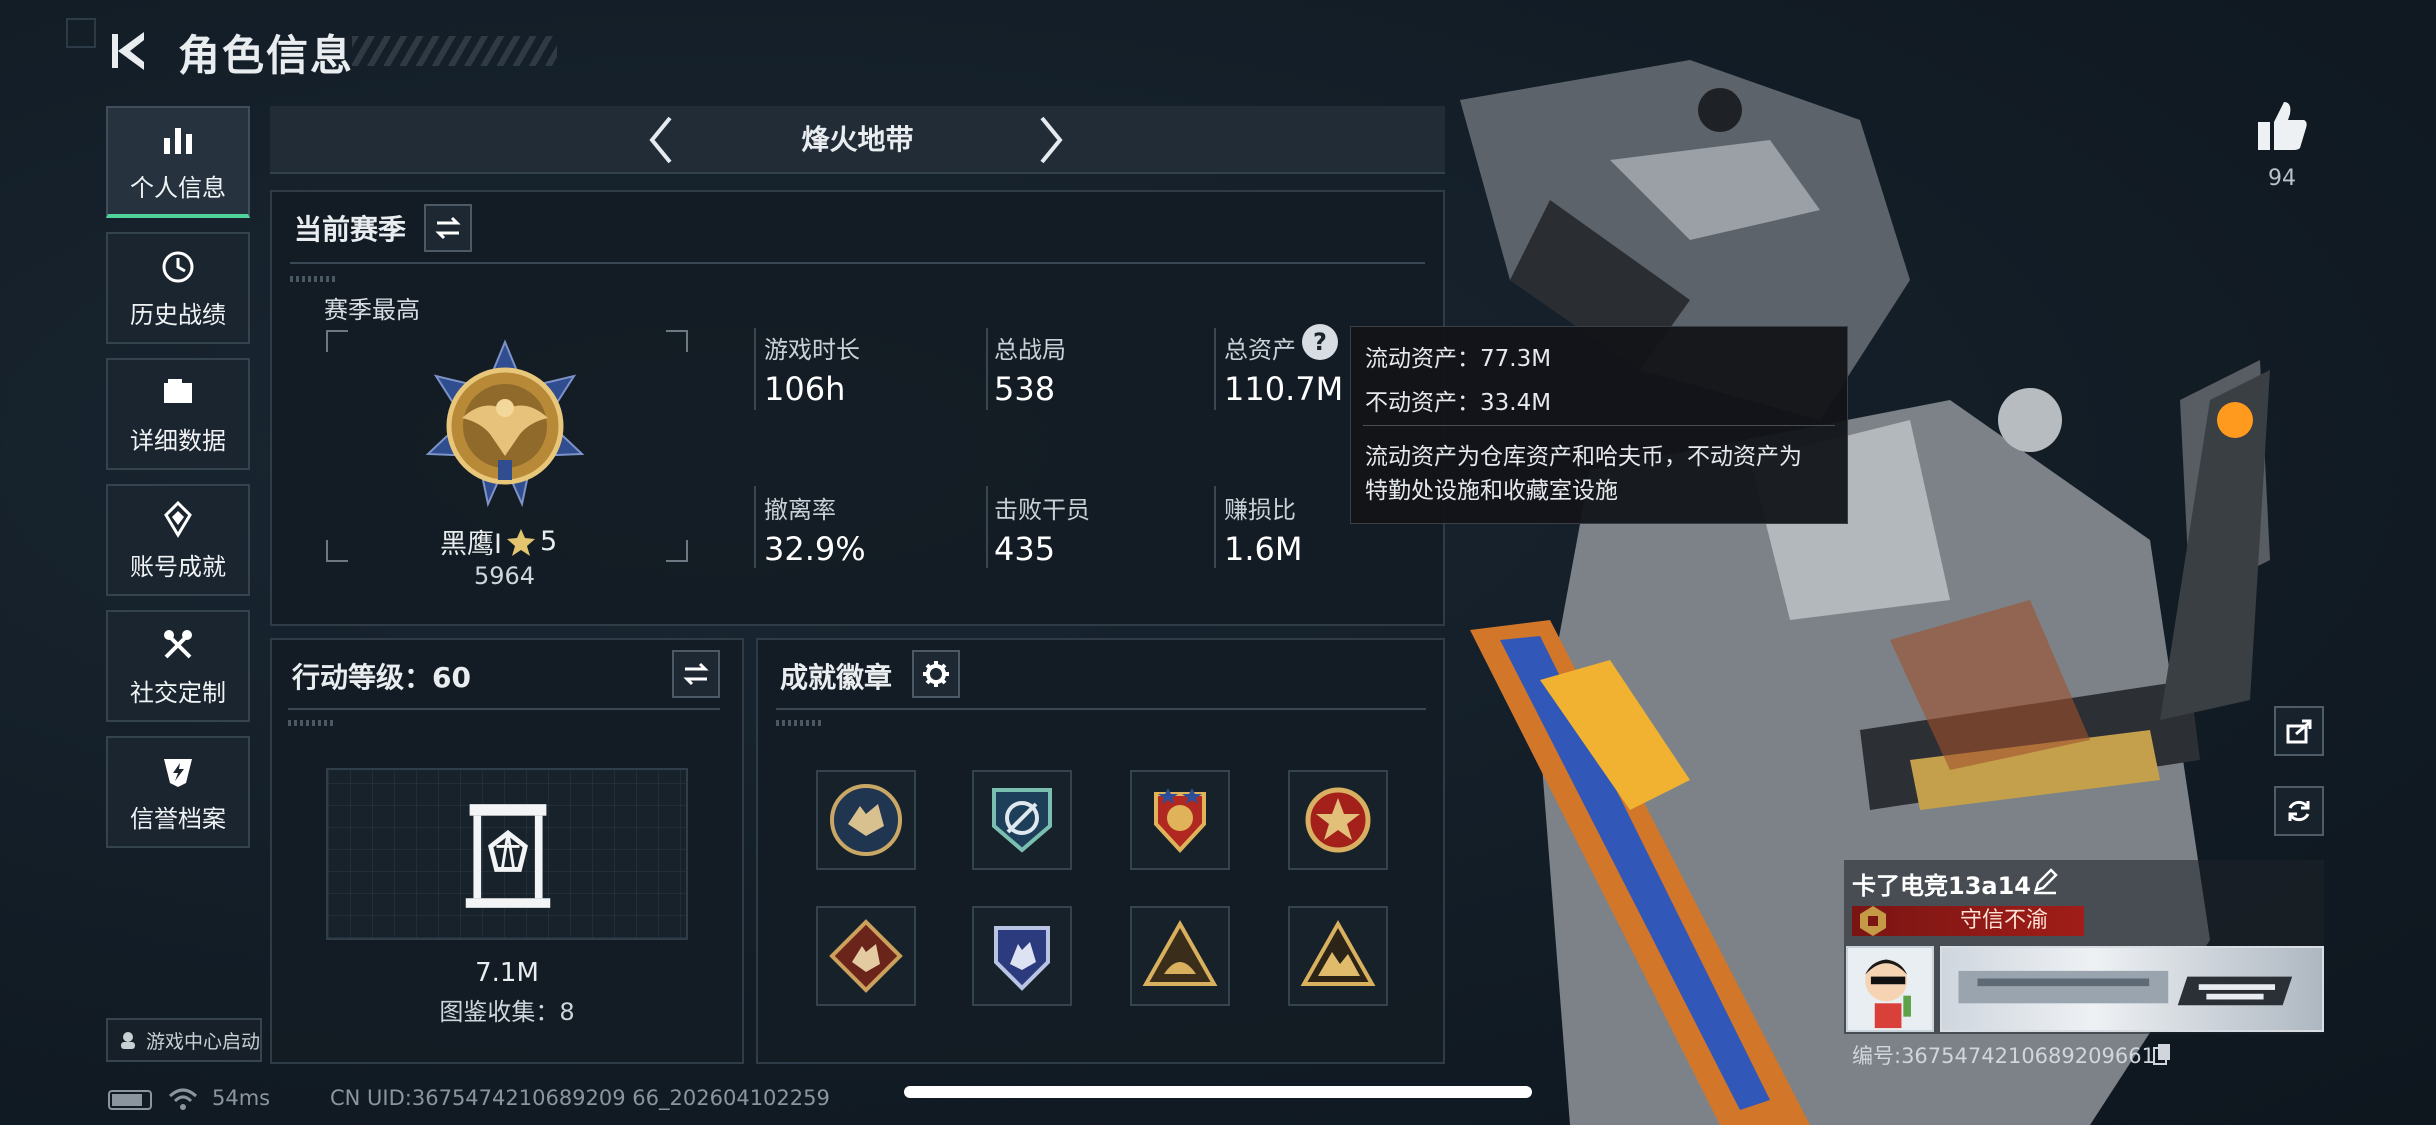 The image size is (2436, 1125). What do you see at coordinates (178, 540) in the screenshot?
I see `nav-item-achievements: 账号成就` at bounding box center [178, 540].